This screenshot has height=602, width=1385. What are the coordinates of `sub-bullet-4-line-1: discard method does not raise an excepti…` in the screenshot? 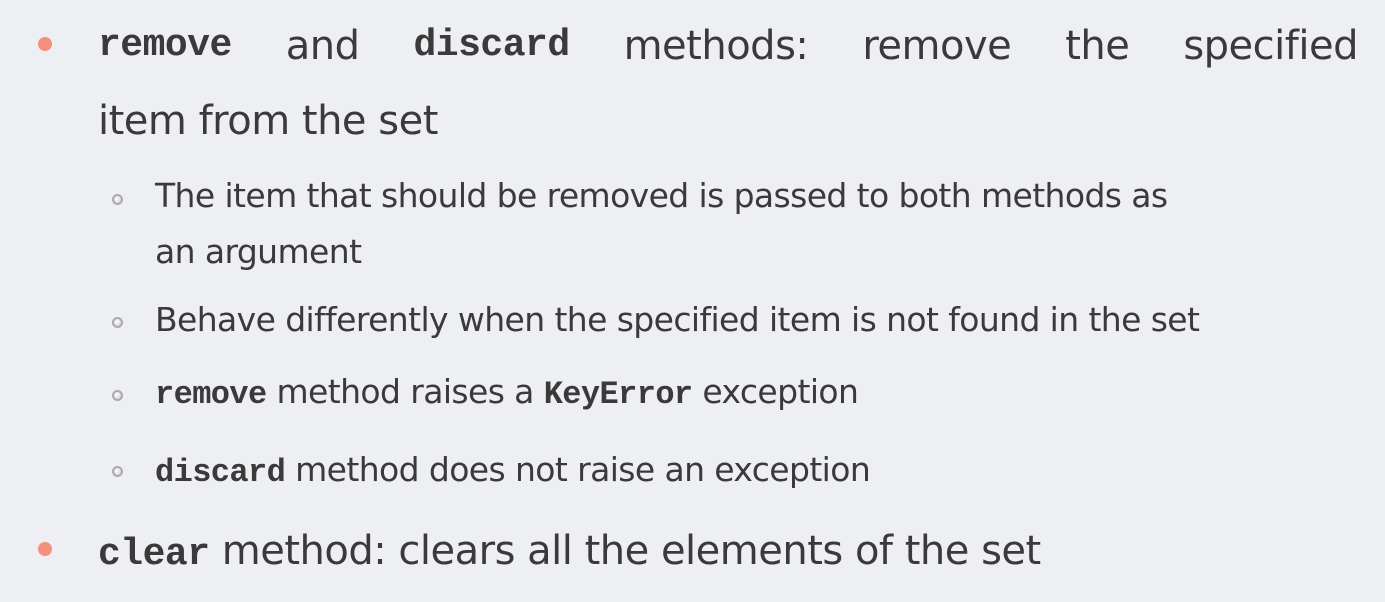 It's located at (513, 471).